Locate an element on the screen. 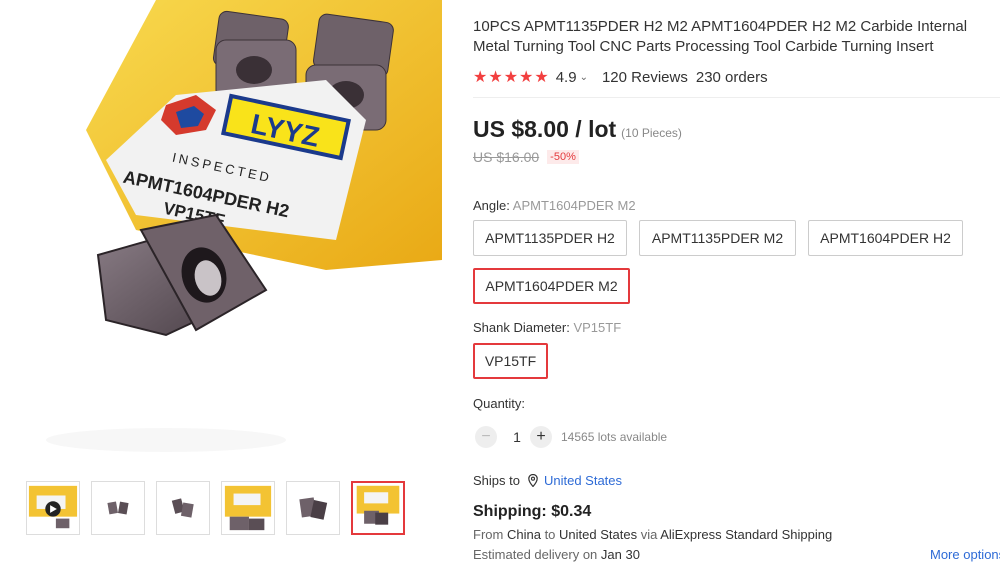 The image size is (1000, 572). angle-option-apmt1604pder-h2: APMT1604PDER H2 is located at coordinates (885, 238).